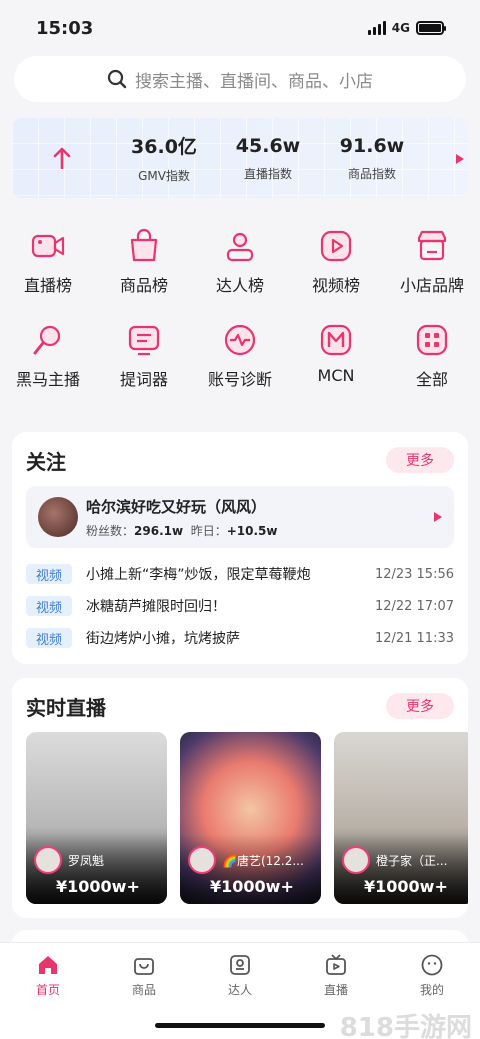  What do you see at coordinates (336, 964) in the screenshot?
I see `tv-icon` at bounding box center [336, 964].